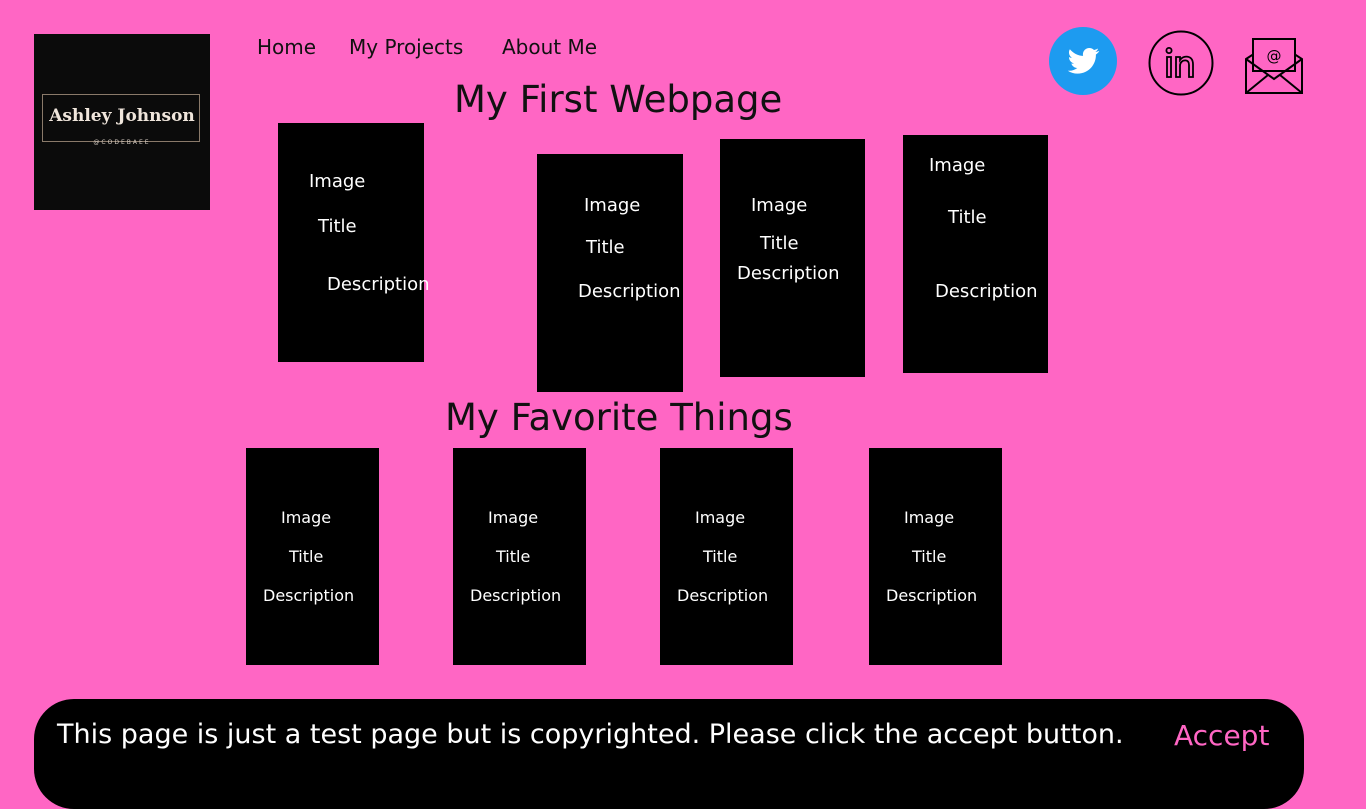  Describe the element at coordinates (1083, 63) in the screenshot. I see `twitter-icon` at that location.